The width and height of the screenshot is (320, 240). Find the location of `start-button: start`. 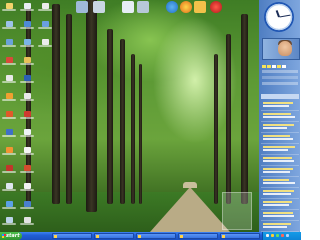

start-button: start is located at coordinates (11, 236).